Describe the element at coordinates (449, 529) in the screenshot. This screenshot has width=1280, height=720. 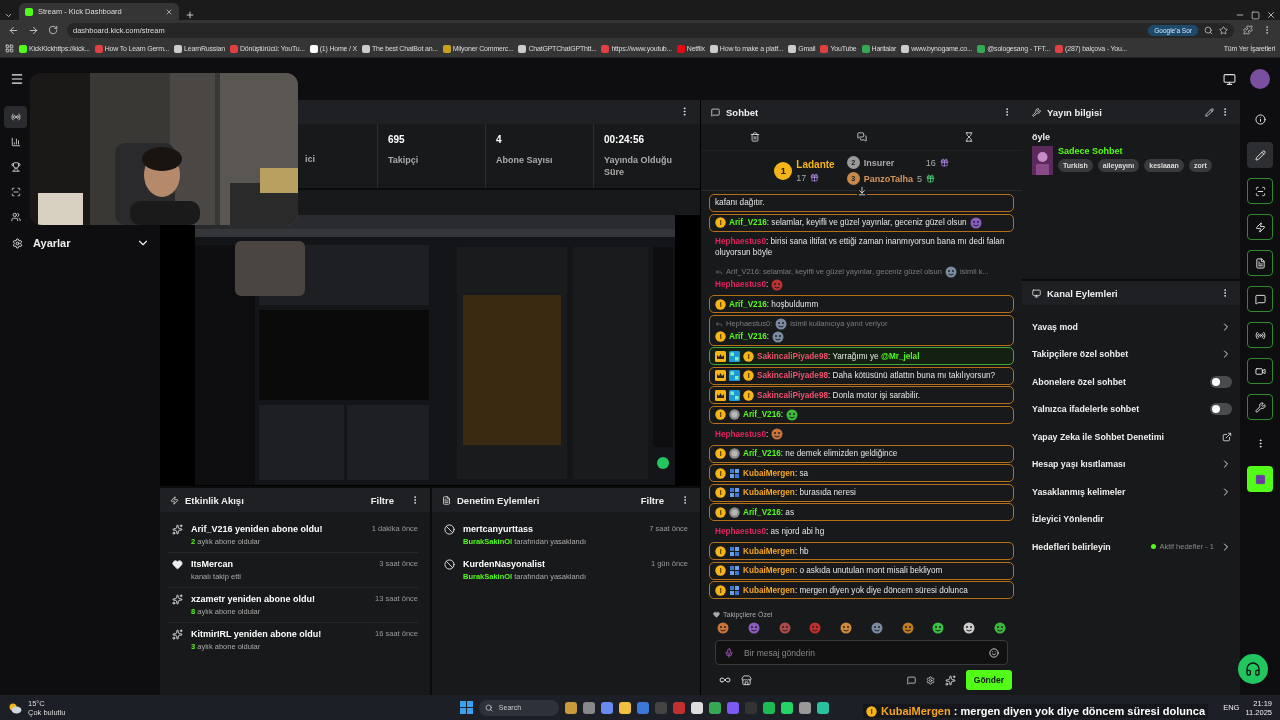
I see `ban-icon` at that location.